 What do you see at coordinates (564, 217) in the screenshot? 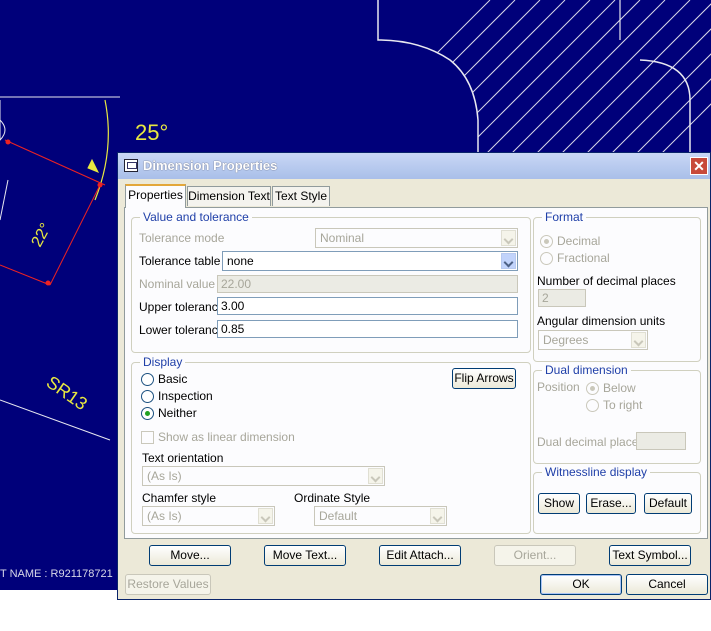
I see `format-title: Format` at bounding box center [564, 217].